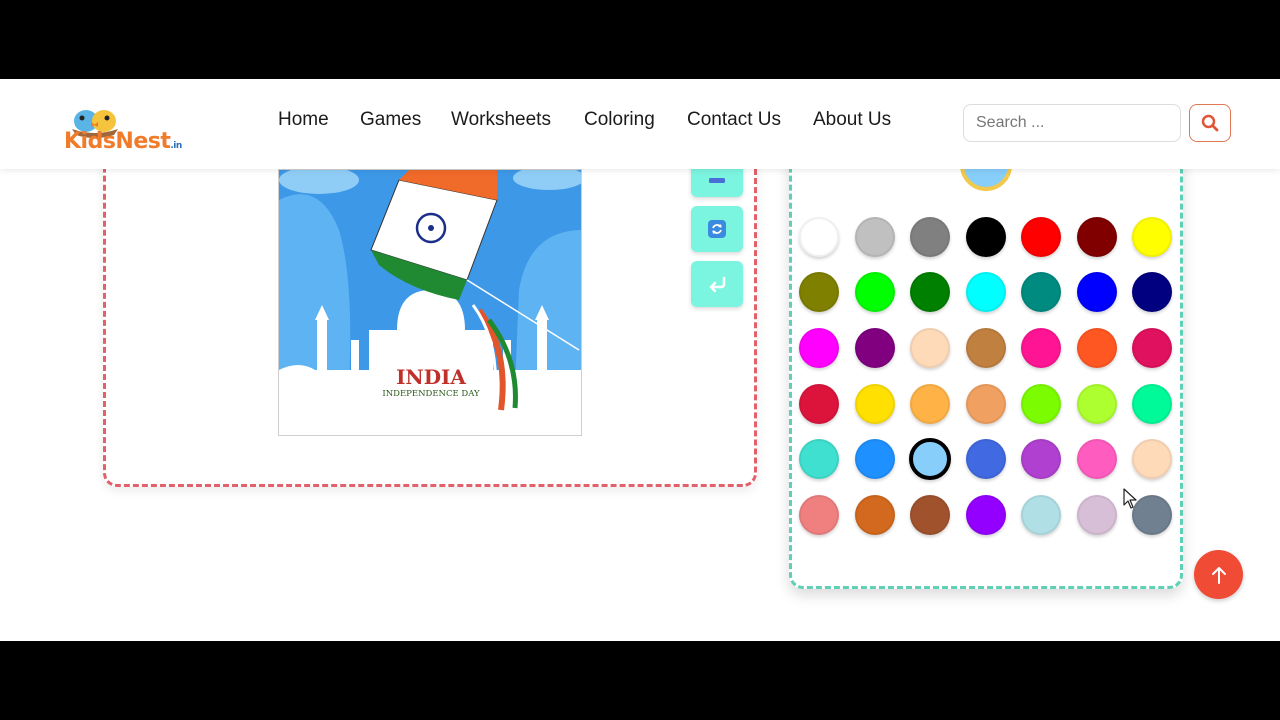 Image resolution: width=1280 pixels, height=720 pixels. I want to click on nav-home: Home, so click(303, 120).